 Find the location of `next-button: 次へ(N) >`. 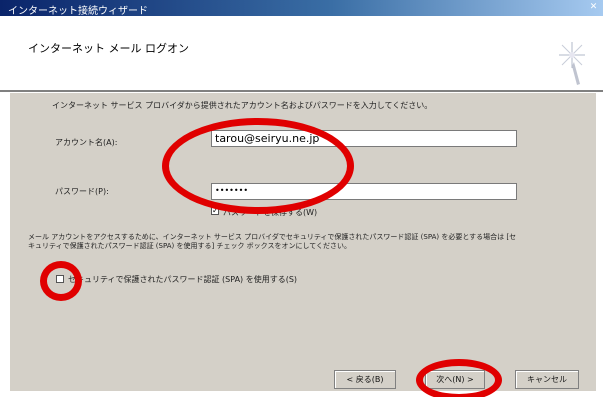

next-button: 次へ(N) > is located at coordinates (455, 379).